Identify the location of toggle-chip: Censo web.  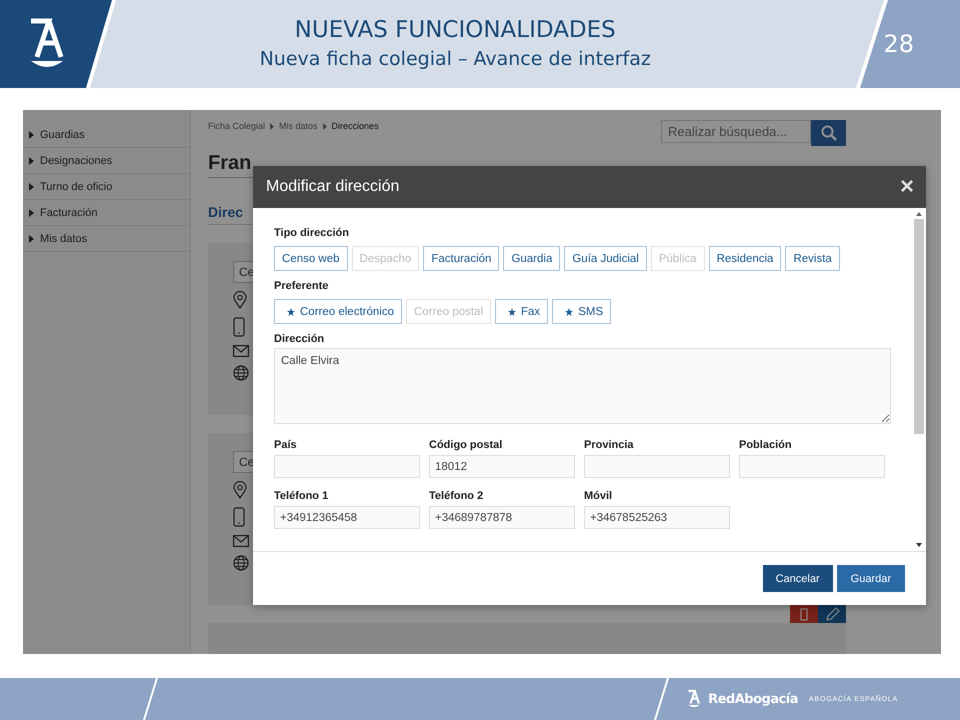
(311, 258).